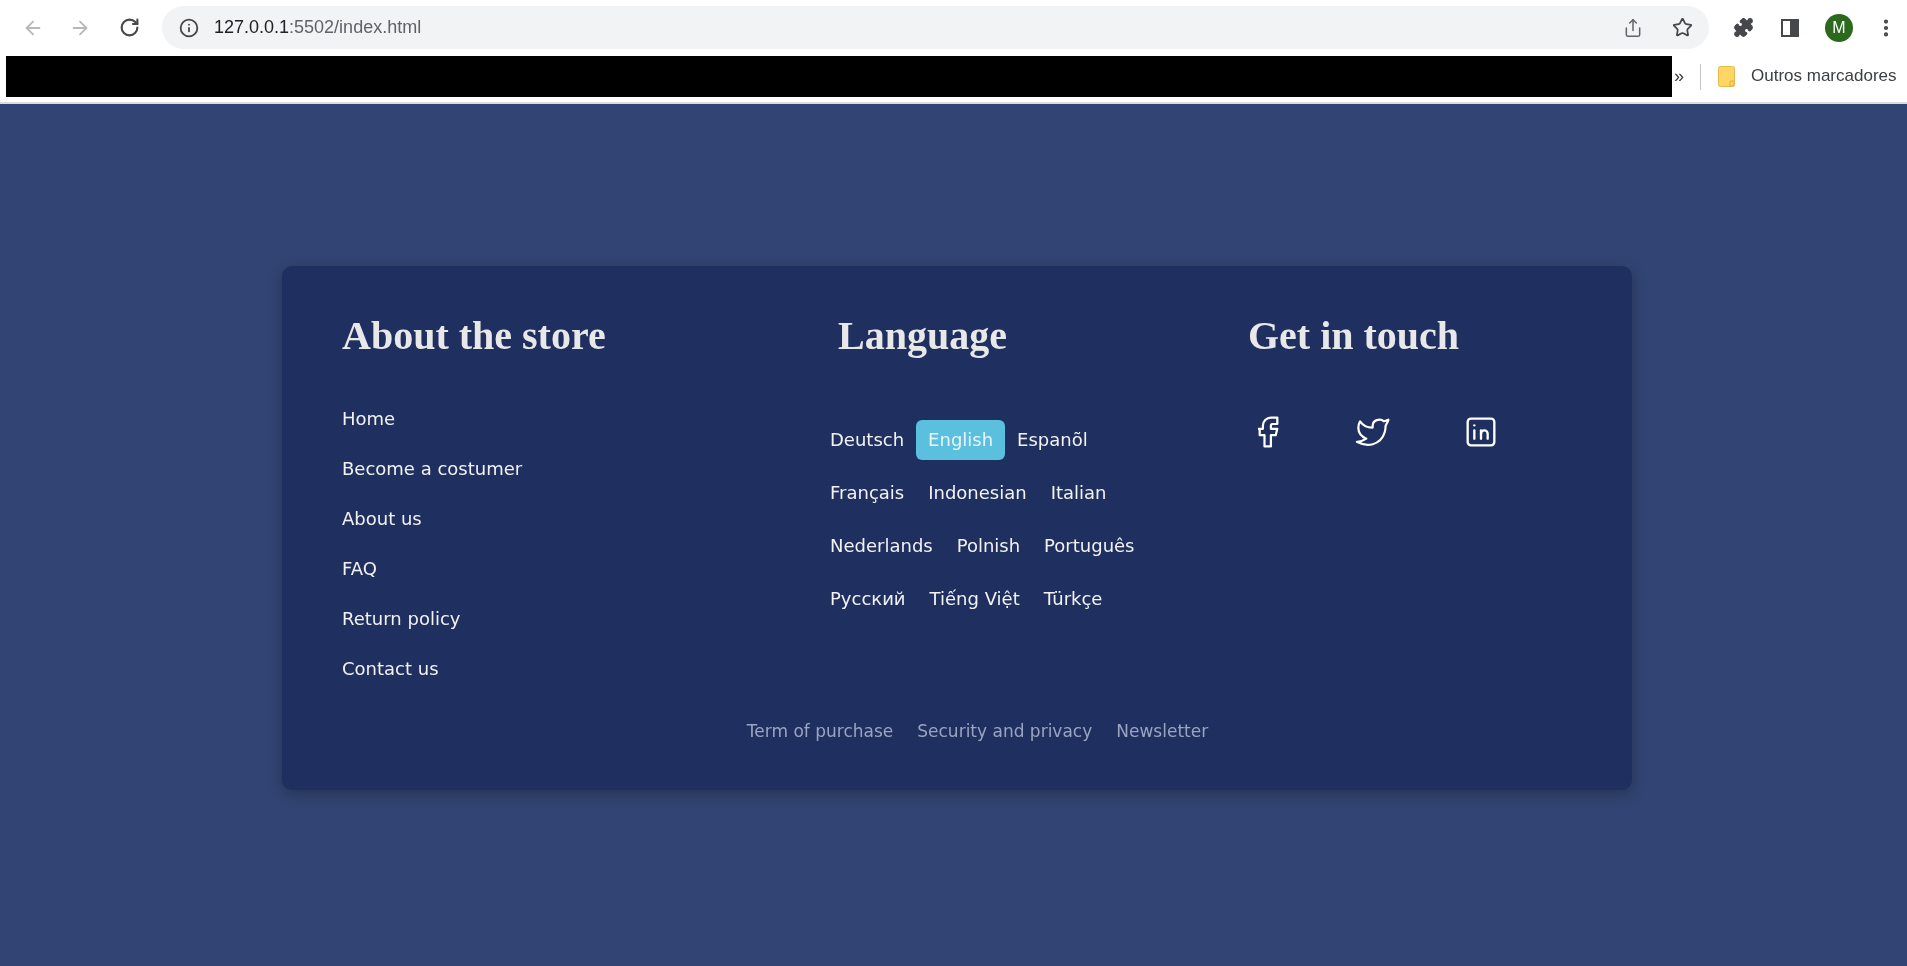  Describe the element at coordinates (1743, 27) in the screenshot. I see `puzzle-icon` at that location.